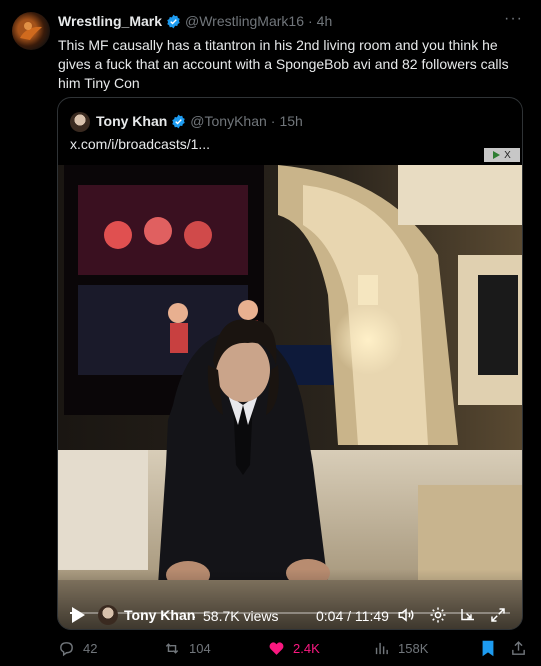 This screenshot has height=666, width=541. Describe the element at coordinates (276, 648) in the screenshot. I see `heart-icon` at that location.